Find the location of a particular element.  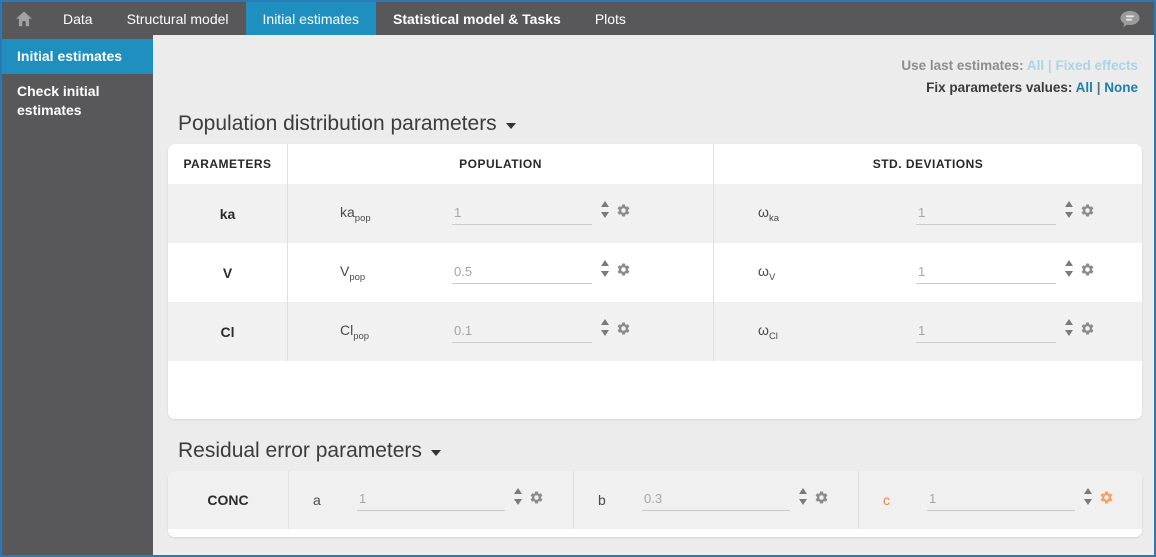

population-value-cell: Clpop is located at coordinates (501, 332).